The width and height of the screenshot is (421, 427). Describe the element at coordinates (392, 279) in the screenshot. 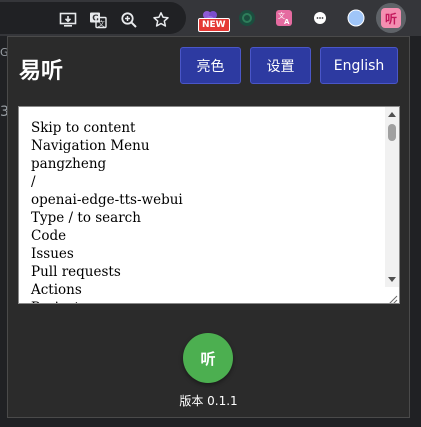

I see `scroll-down-arrow-icon` at that location.